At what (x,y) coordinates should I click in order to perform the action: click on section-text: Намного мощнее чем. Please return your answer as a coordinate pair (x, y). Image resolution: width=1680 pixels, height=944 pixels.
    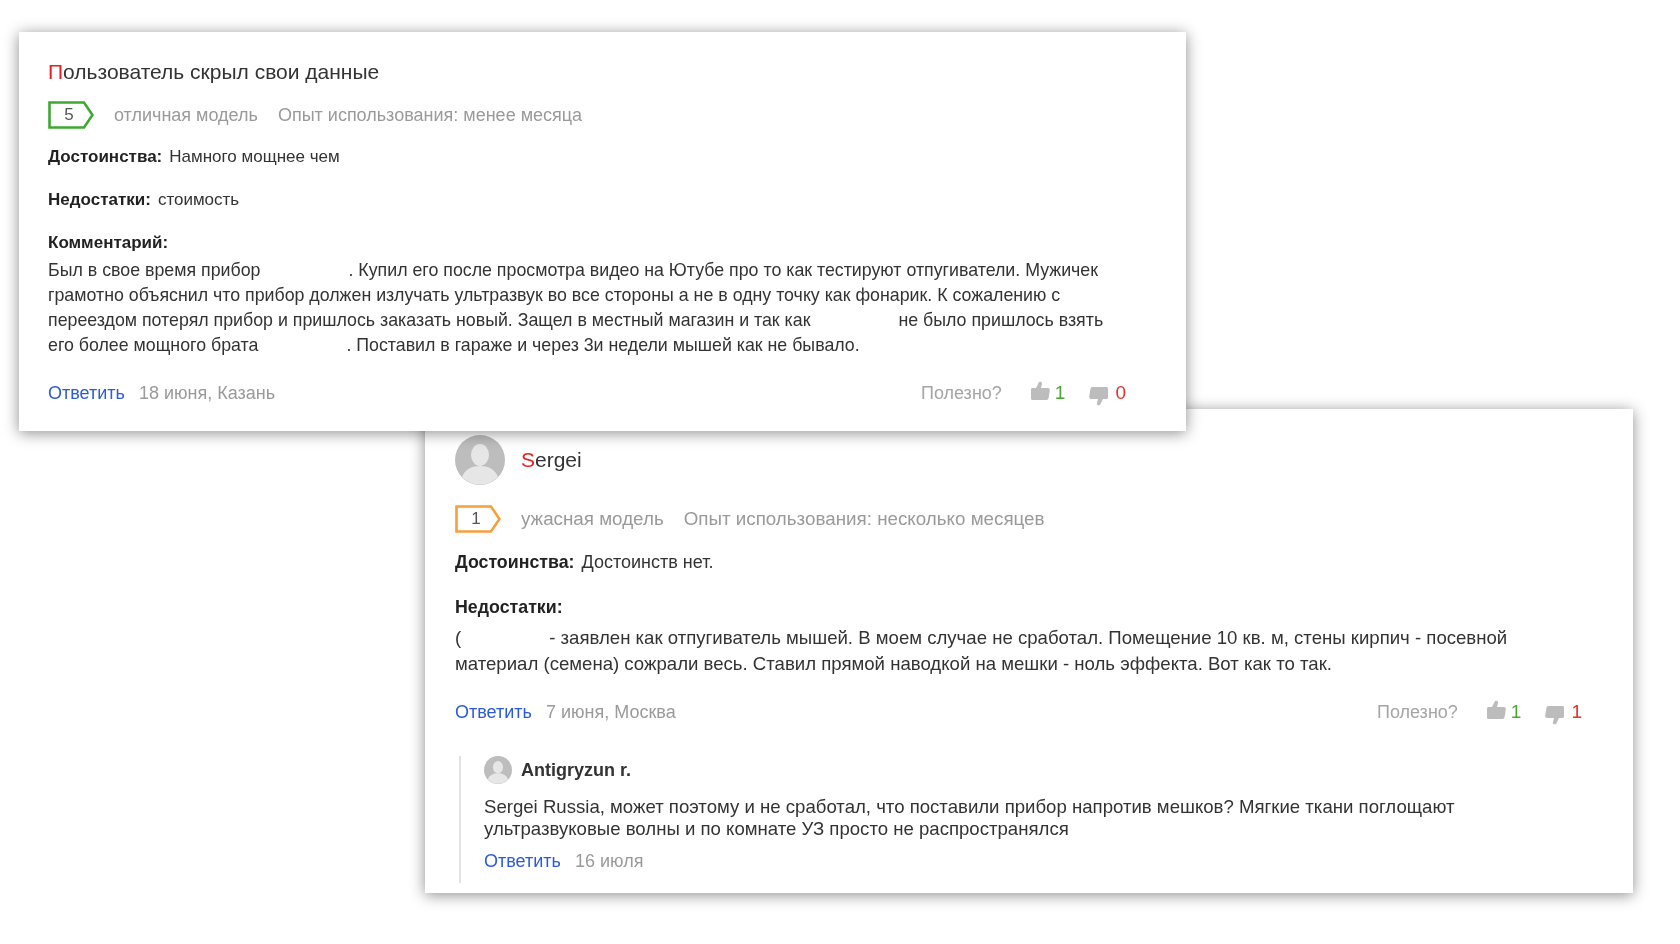
    Looking at the image, I should click on (254, 157).